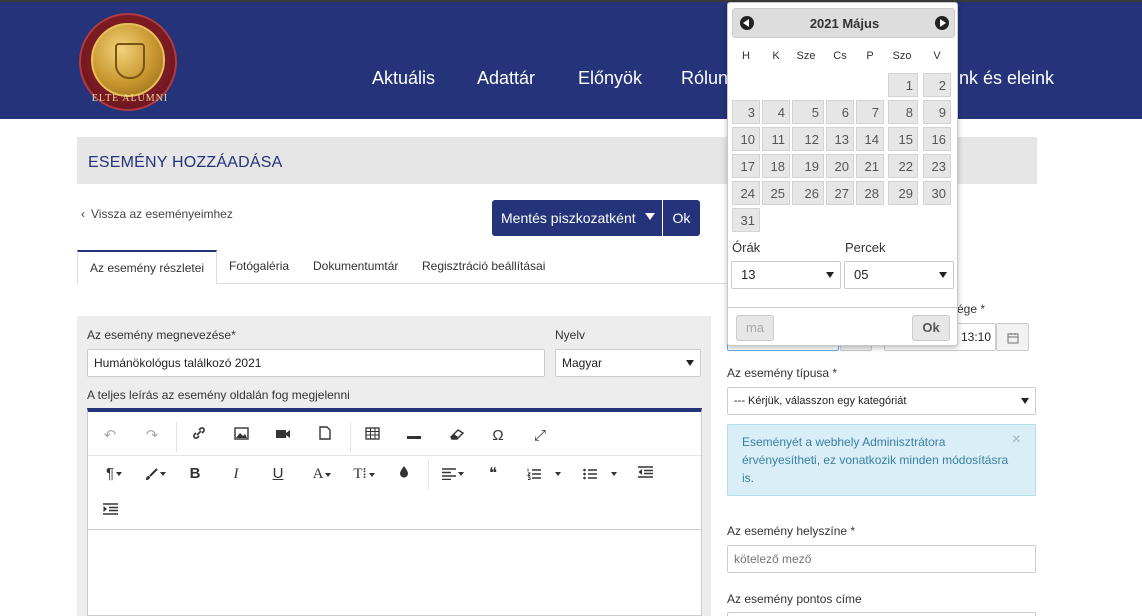 This screenshot has height=616, width=1142. I want to click on weekday-header: Cs, so click(840, 56).